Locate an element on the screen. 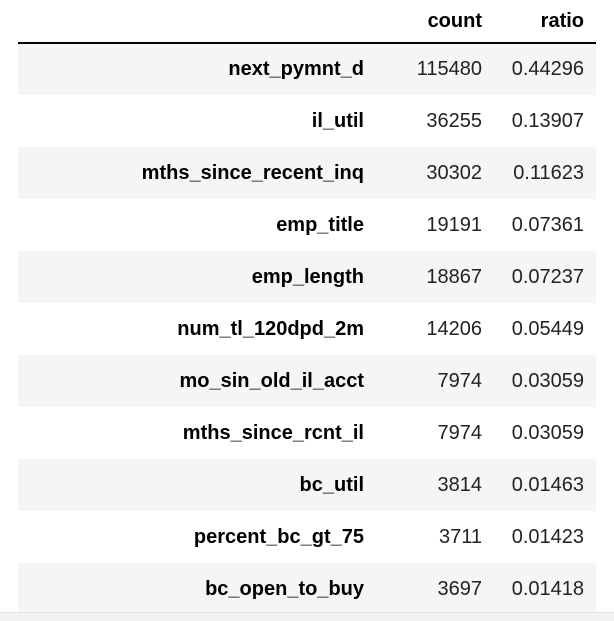  row-index-label: next_pymnt_d is located at coordinates (296, 69).